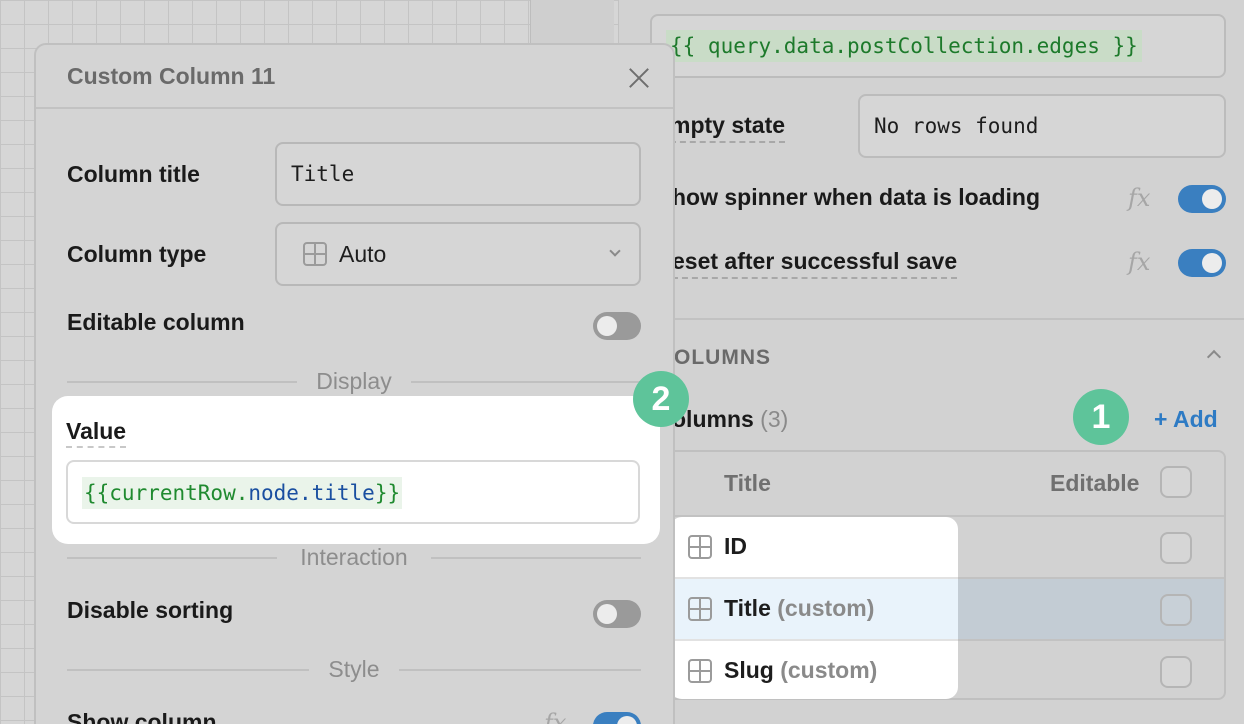  What do you see at coordinates (133, 174) in the screenshot?
I see `column-title-label: Column title` at bounding box center [133, 174].